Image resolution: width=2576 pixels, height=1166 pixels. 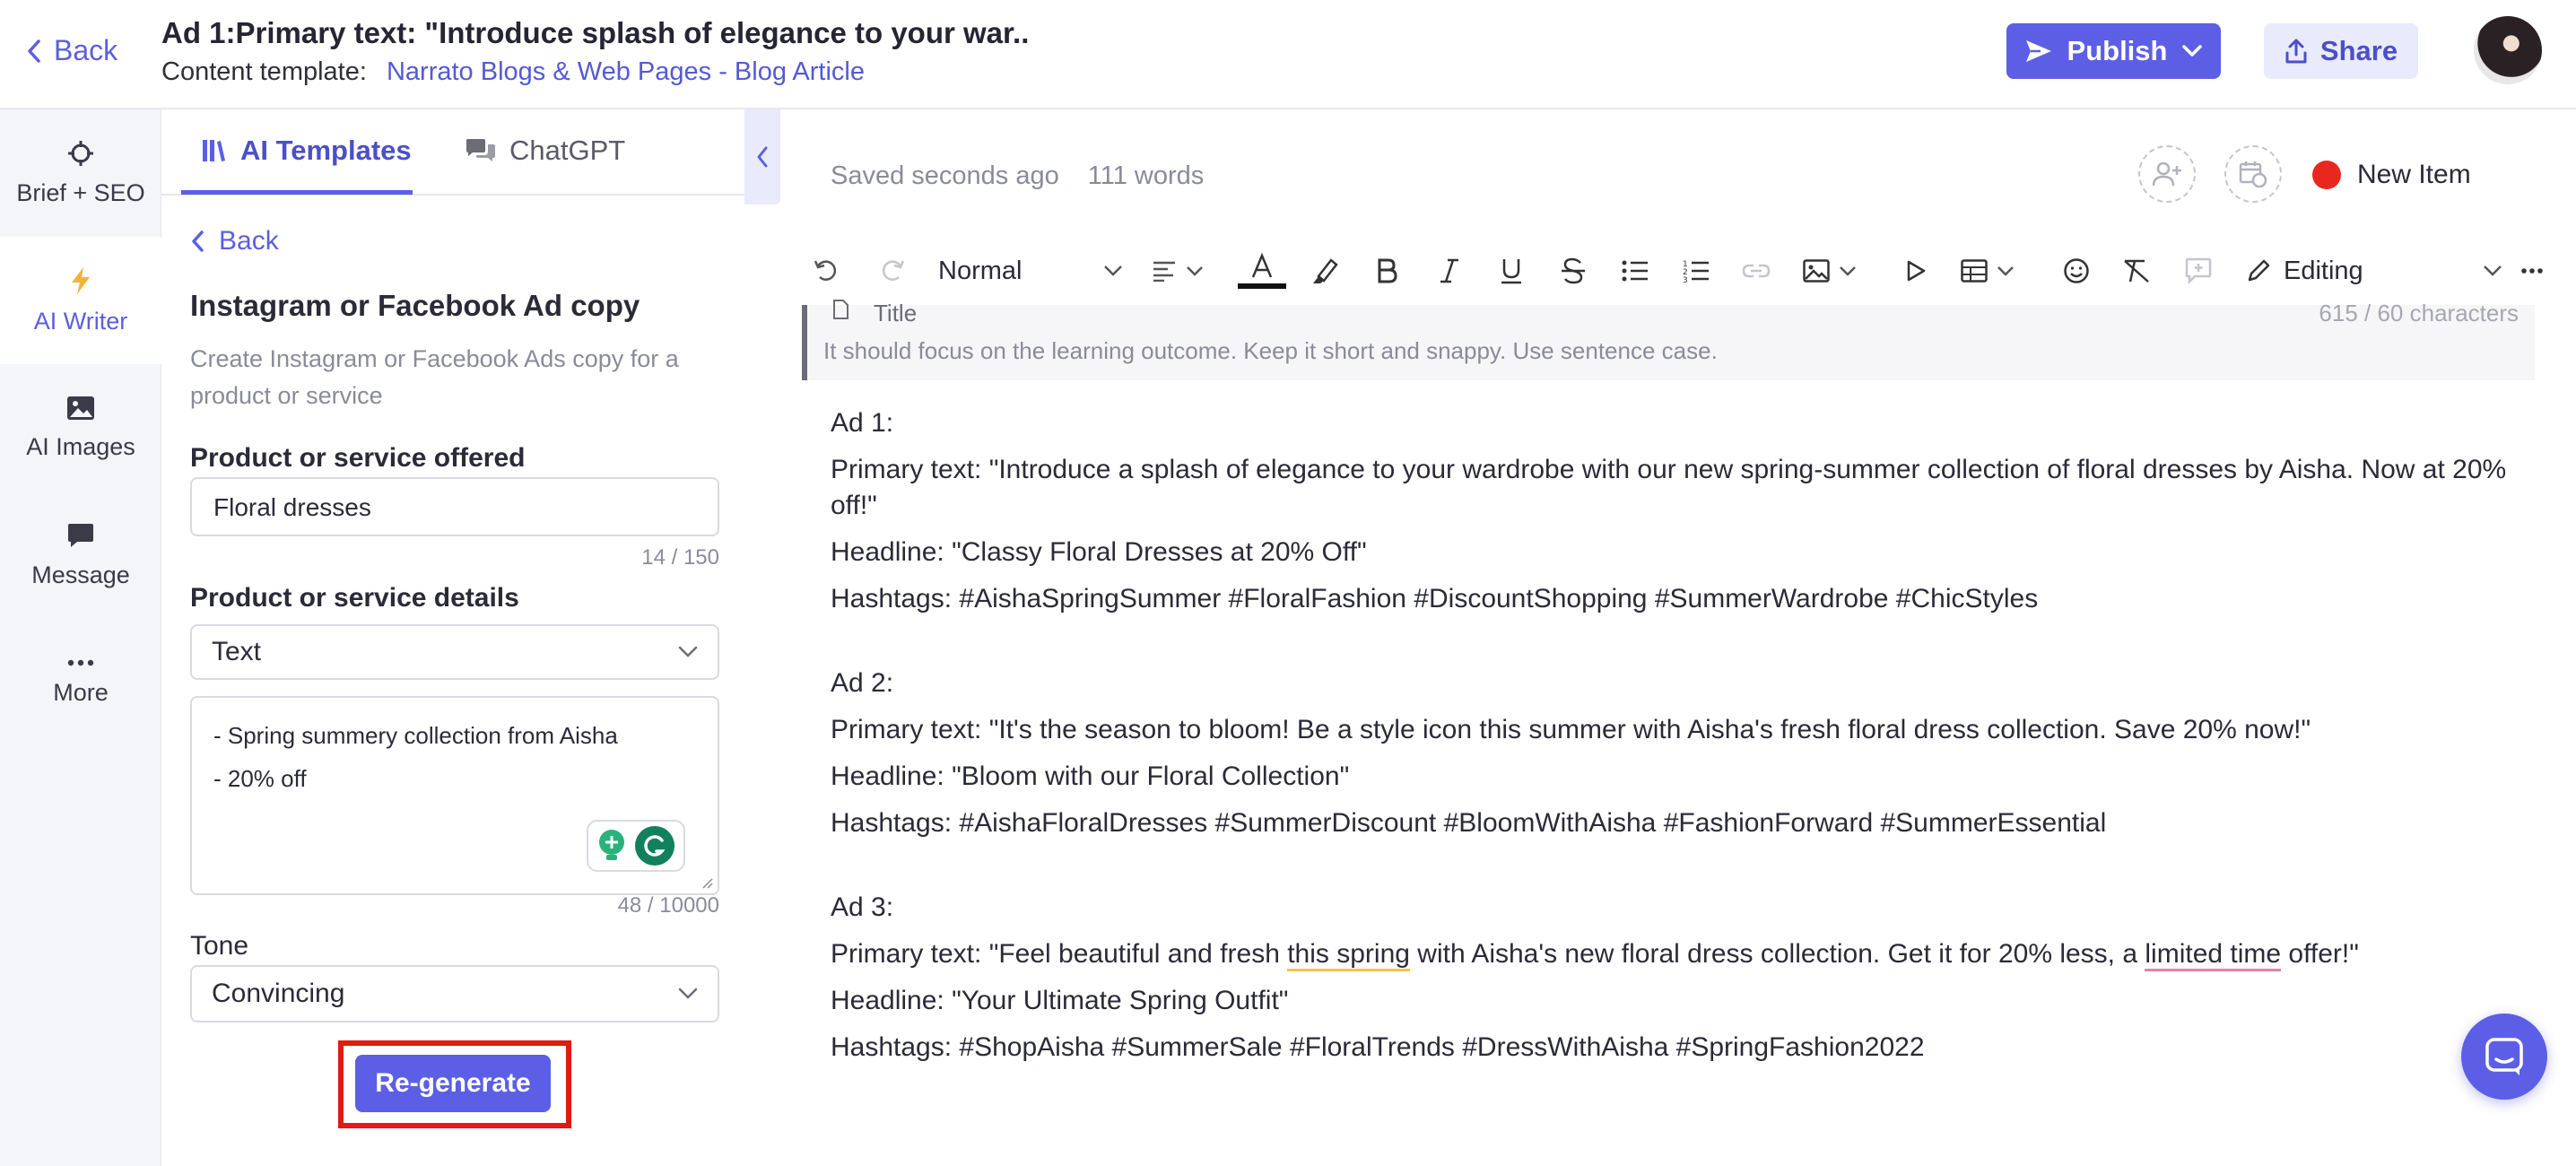 I want to click on details-counter: 48 / 10000, so click(x=668, y=905).